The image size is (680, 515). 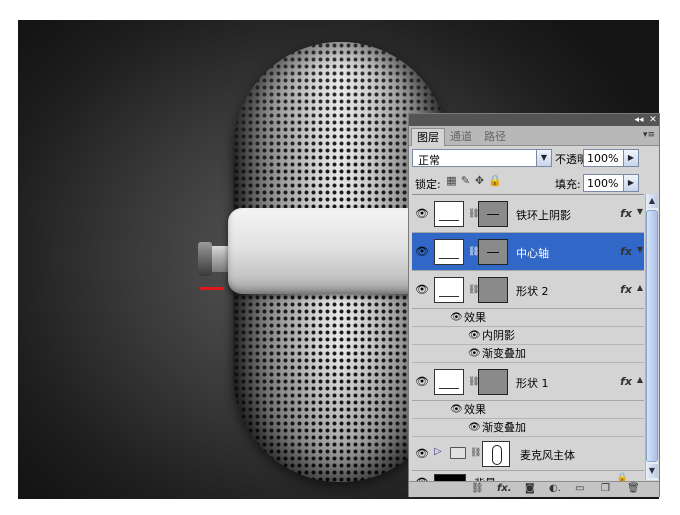 What do you see at coordinates (530, 488) in the screenshot?
I see `add-mask-icon: ◙` at bounding box center [530, 488].